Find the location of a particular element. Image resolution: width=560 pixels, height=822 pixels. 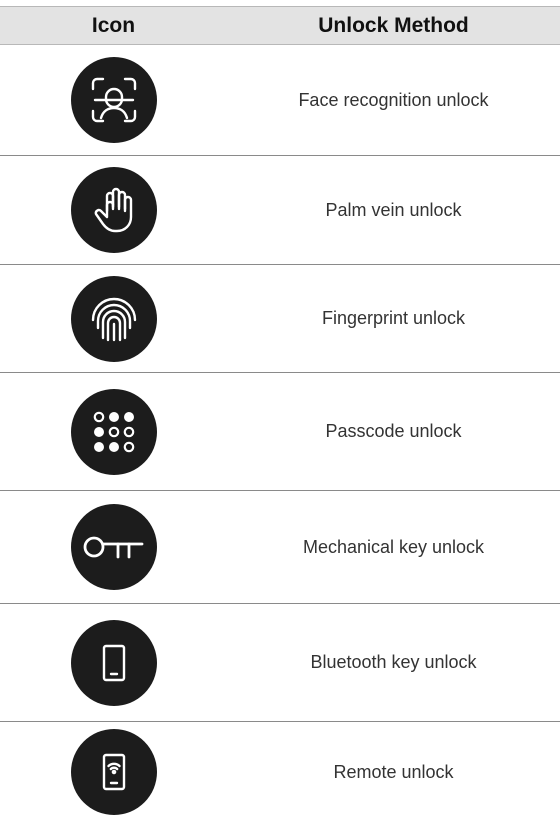

table-header: Icon Unlock Method is located at coordinates (280, 25).